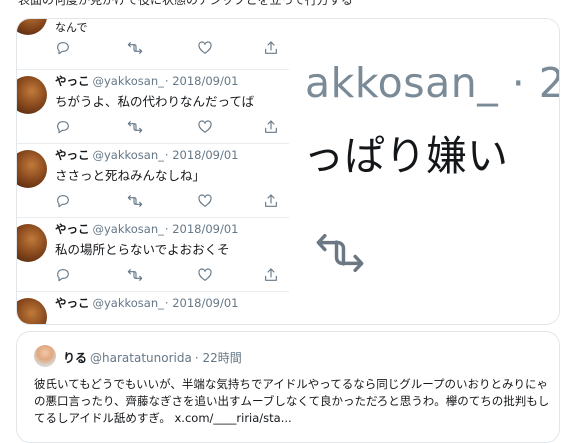 This screenshot has width=576, height=443. Describe the element at coordinates (153, 183) in the screenshot. I see `list-item: やっこ @yakkosan_· 2018/09/01 ささっと死ねみんなしね」` at that location.